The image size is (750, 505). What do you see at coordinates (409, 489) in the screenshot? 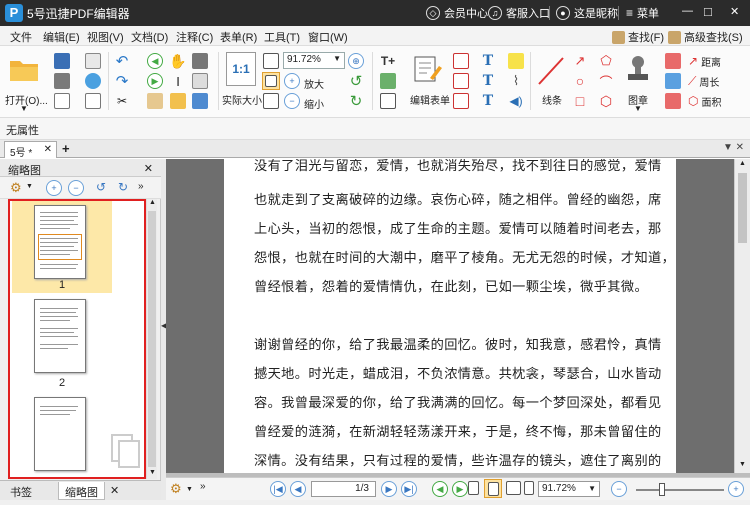
I see `last-page-button: ▶|` at bounding box center [409, 489].